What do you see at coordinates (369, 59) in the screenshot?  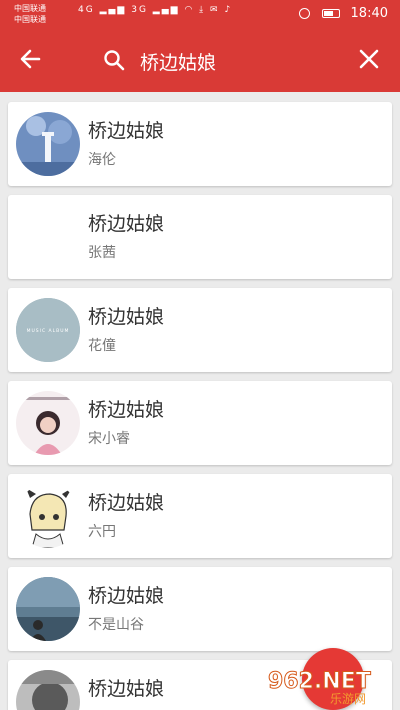 I see `close-icon` at bounding box center [369, 59].